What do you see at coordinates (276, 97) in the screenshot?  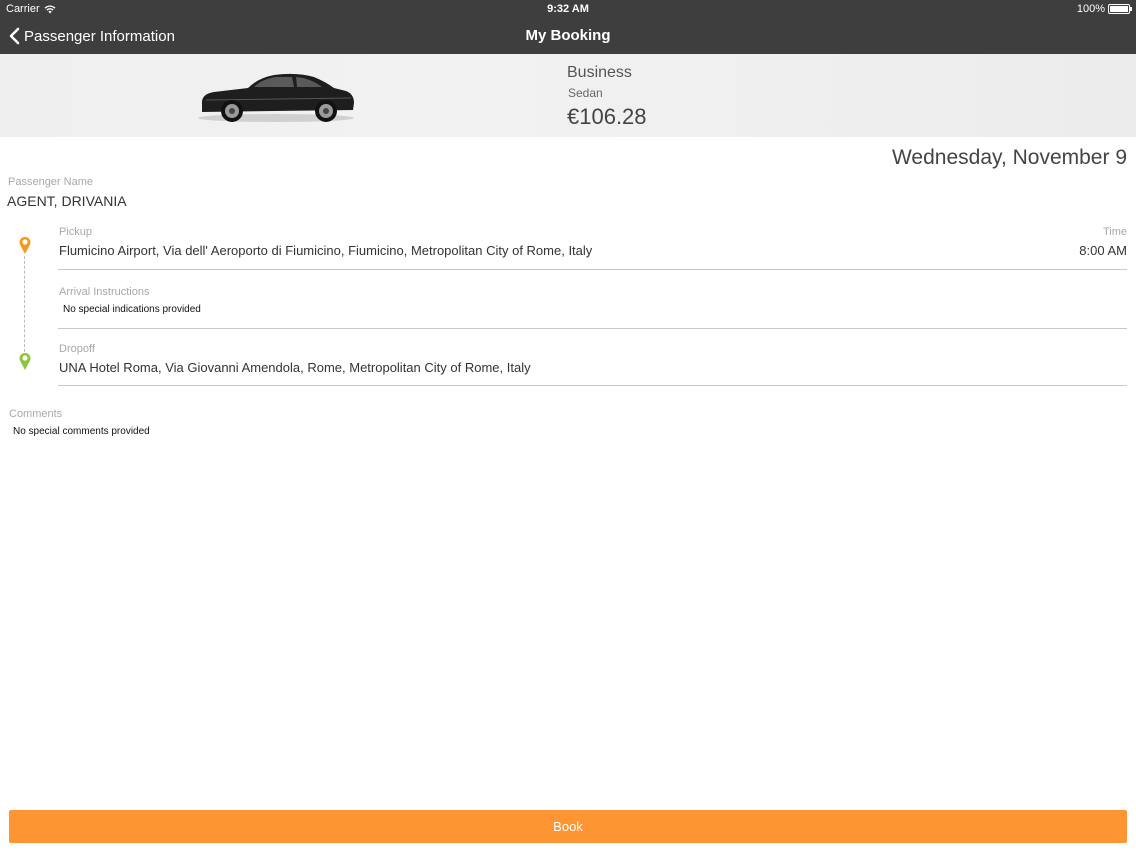 I see `sedan-car-image` at bounding box center [276, 97].